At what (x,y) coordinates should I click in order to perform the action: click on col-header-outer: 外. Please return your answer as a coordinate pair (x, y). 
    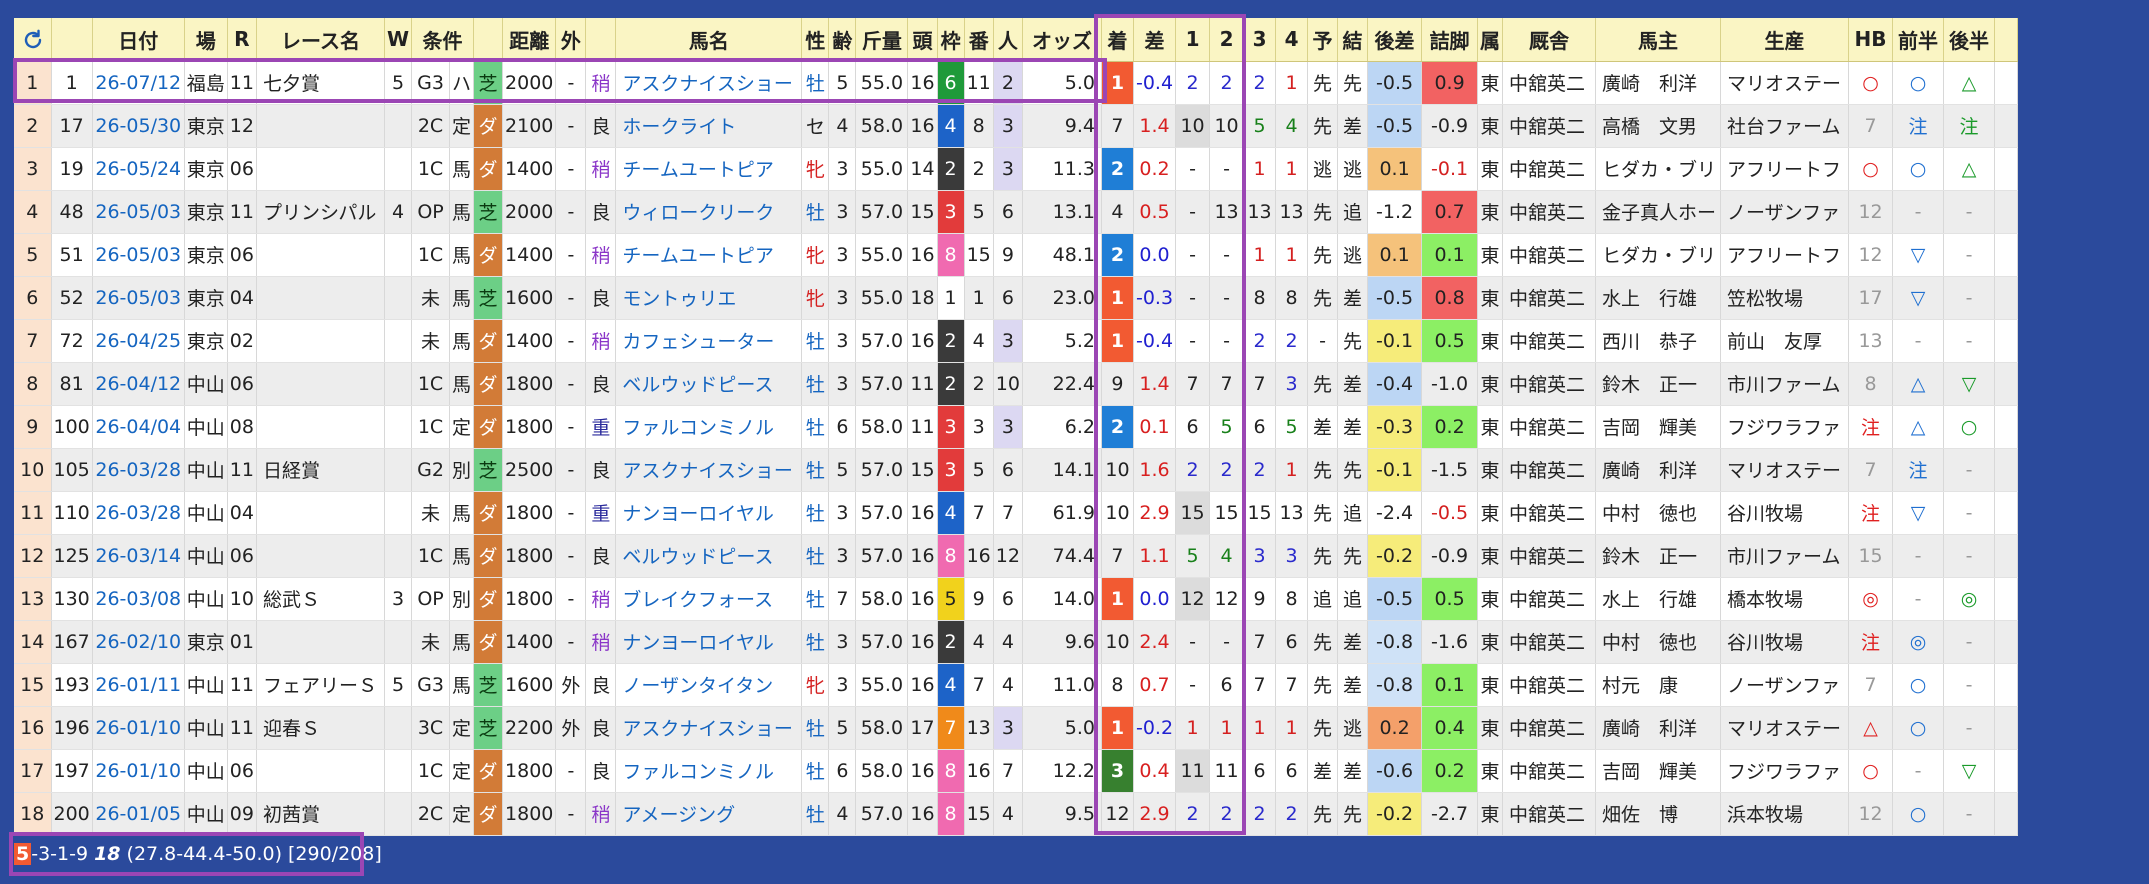
    Looking at the image, I should click on (571, 40).